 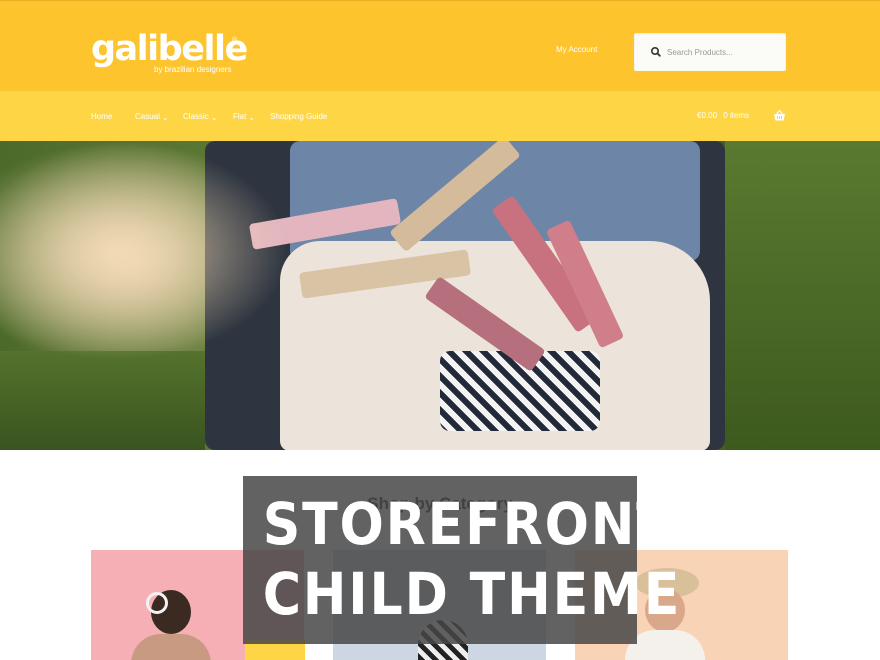 What do you see at coordinates (147, 116) in the screenshot?
I see `nav-item-label: Casual` at bounding box center [147, 116].